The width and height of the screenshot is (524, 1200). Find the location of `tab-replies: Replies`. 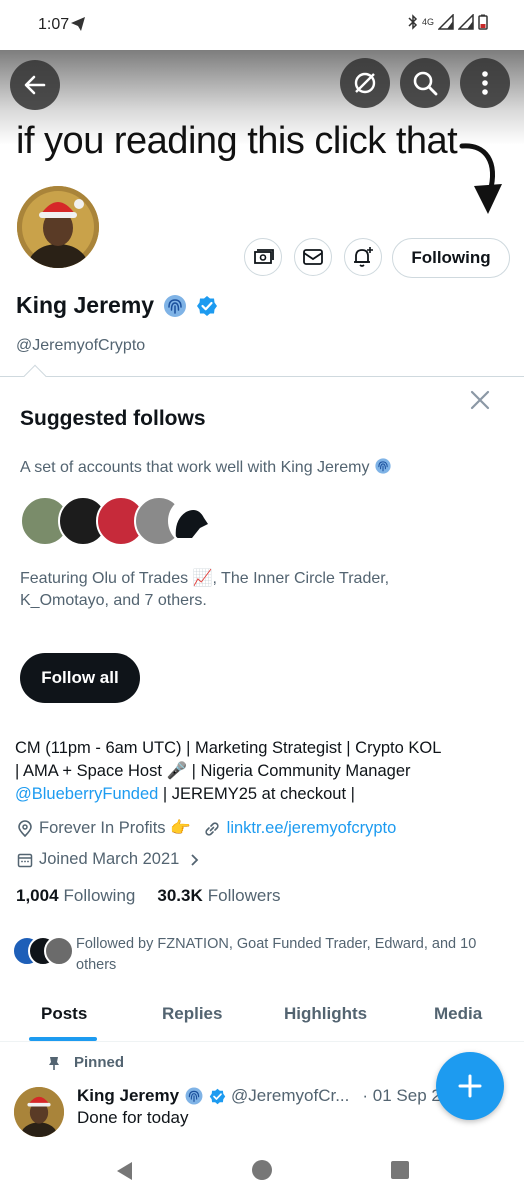

tab-replies: Replies is located at coordinates (192, 1014).